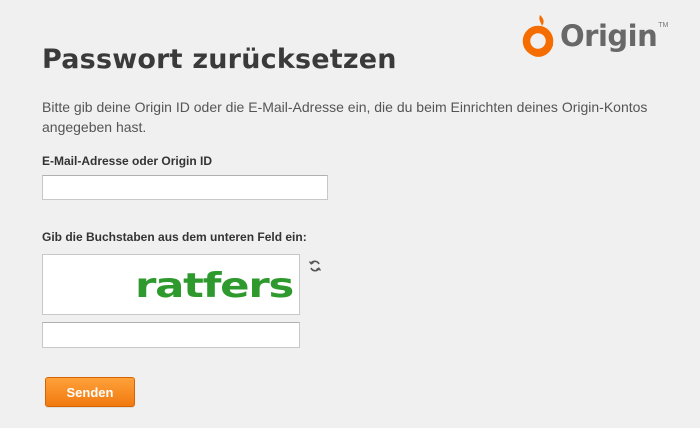 This screenshot has height=428, width=700. Describe the element at coordinates (538, 36) in the screenshot. I see `origin-flame-icon` at that location.